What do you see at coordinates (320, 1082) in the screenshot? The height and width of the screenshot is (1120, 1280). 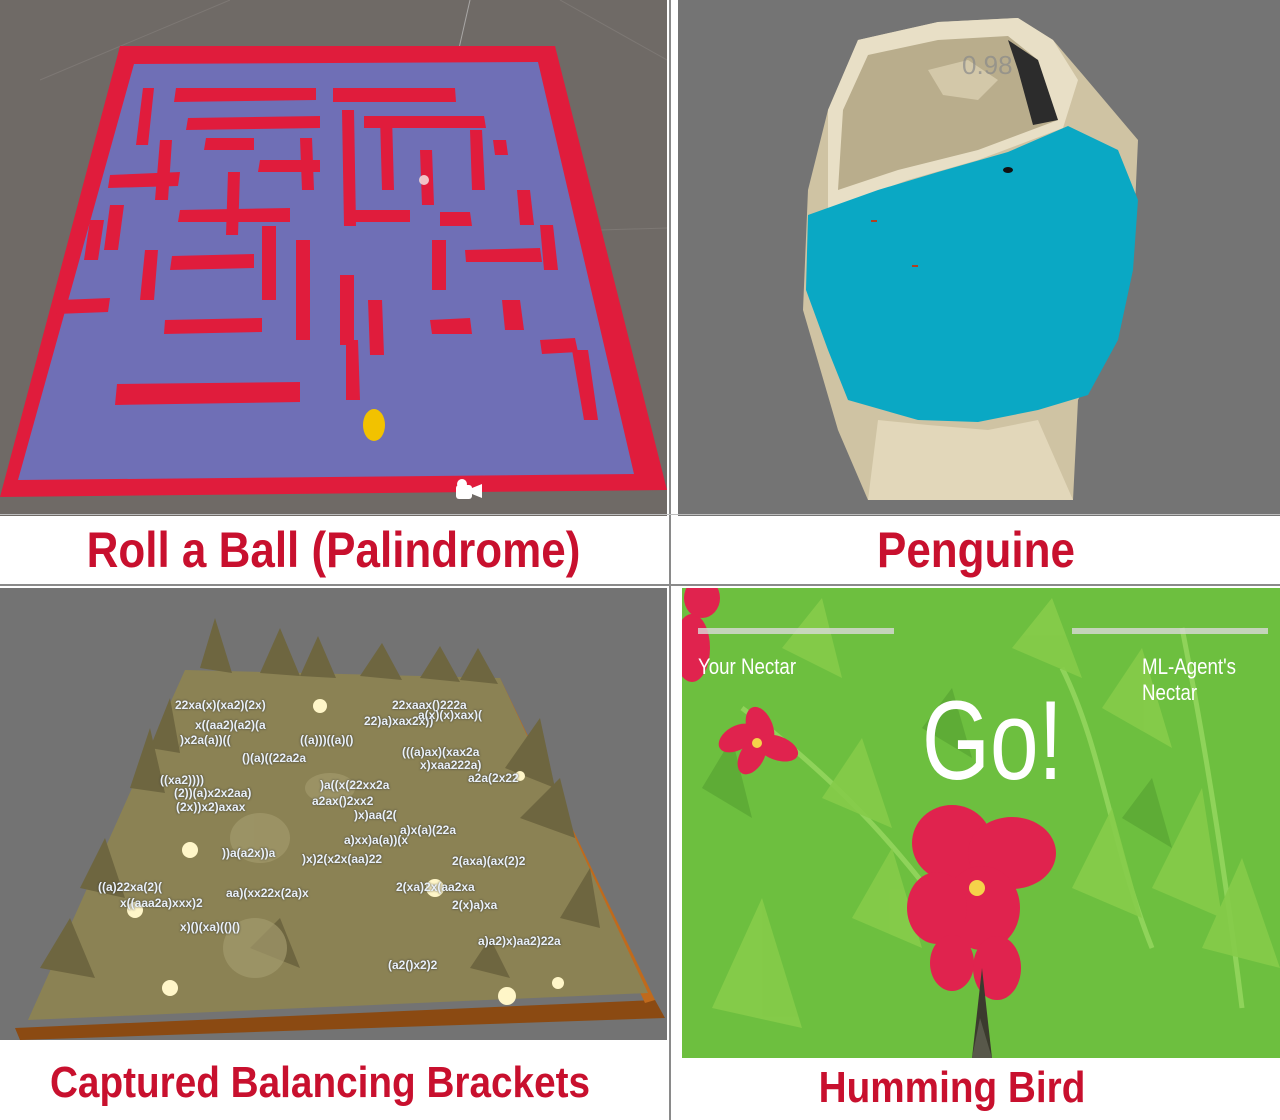 I see `brackets-caption: Captured Balancing Brackets` at bounding box center [320, 1082].